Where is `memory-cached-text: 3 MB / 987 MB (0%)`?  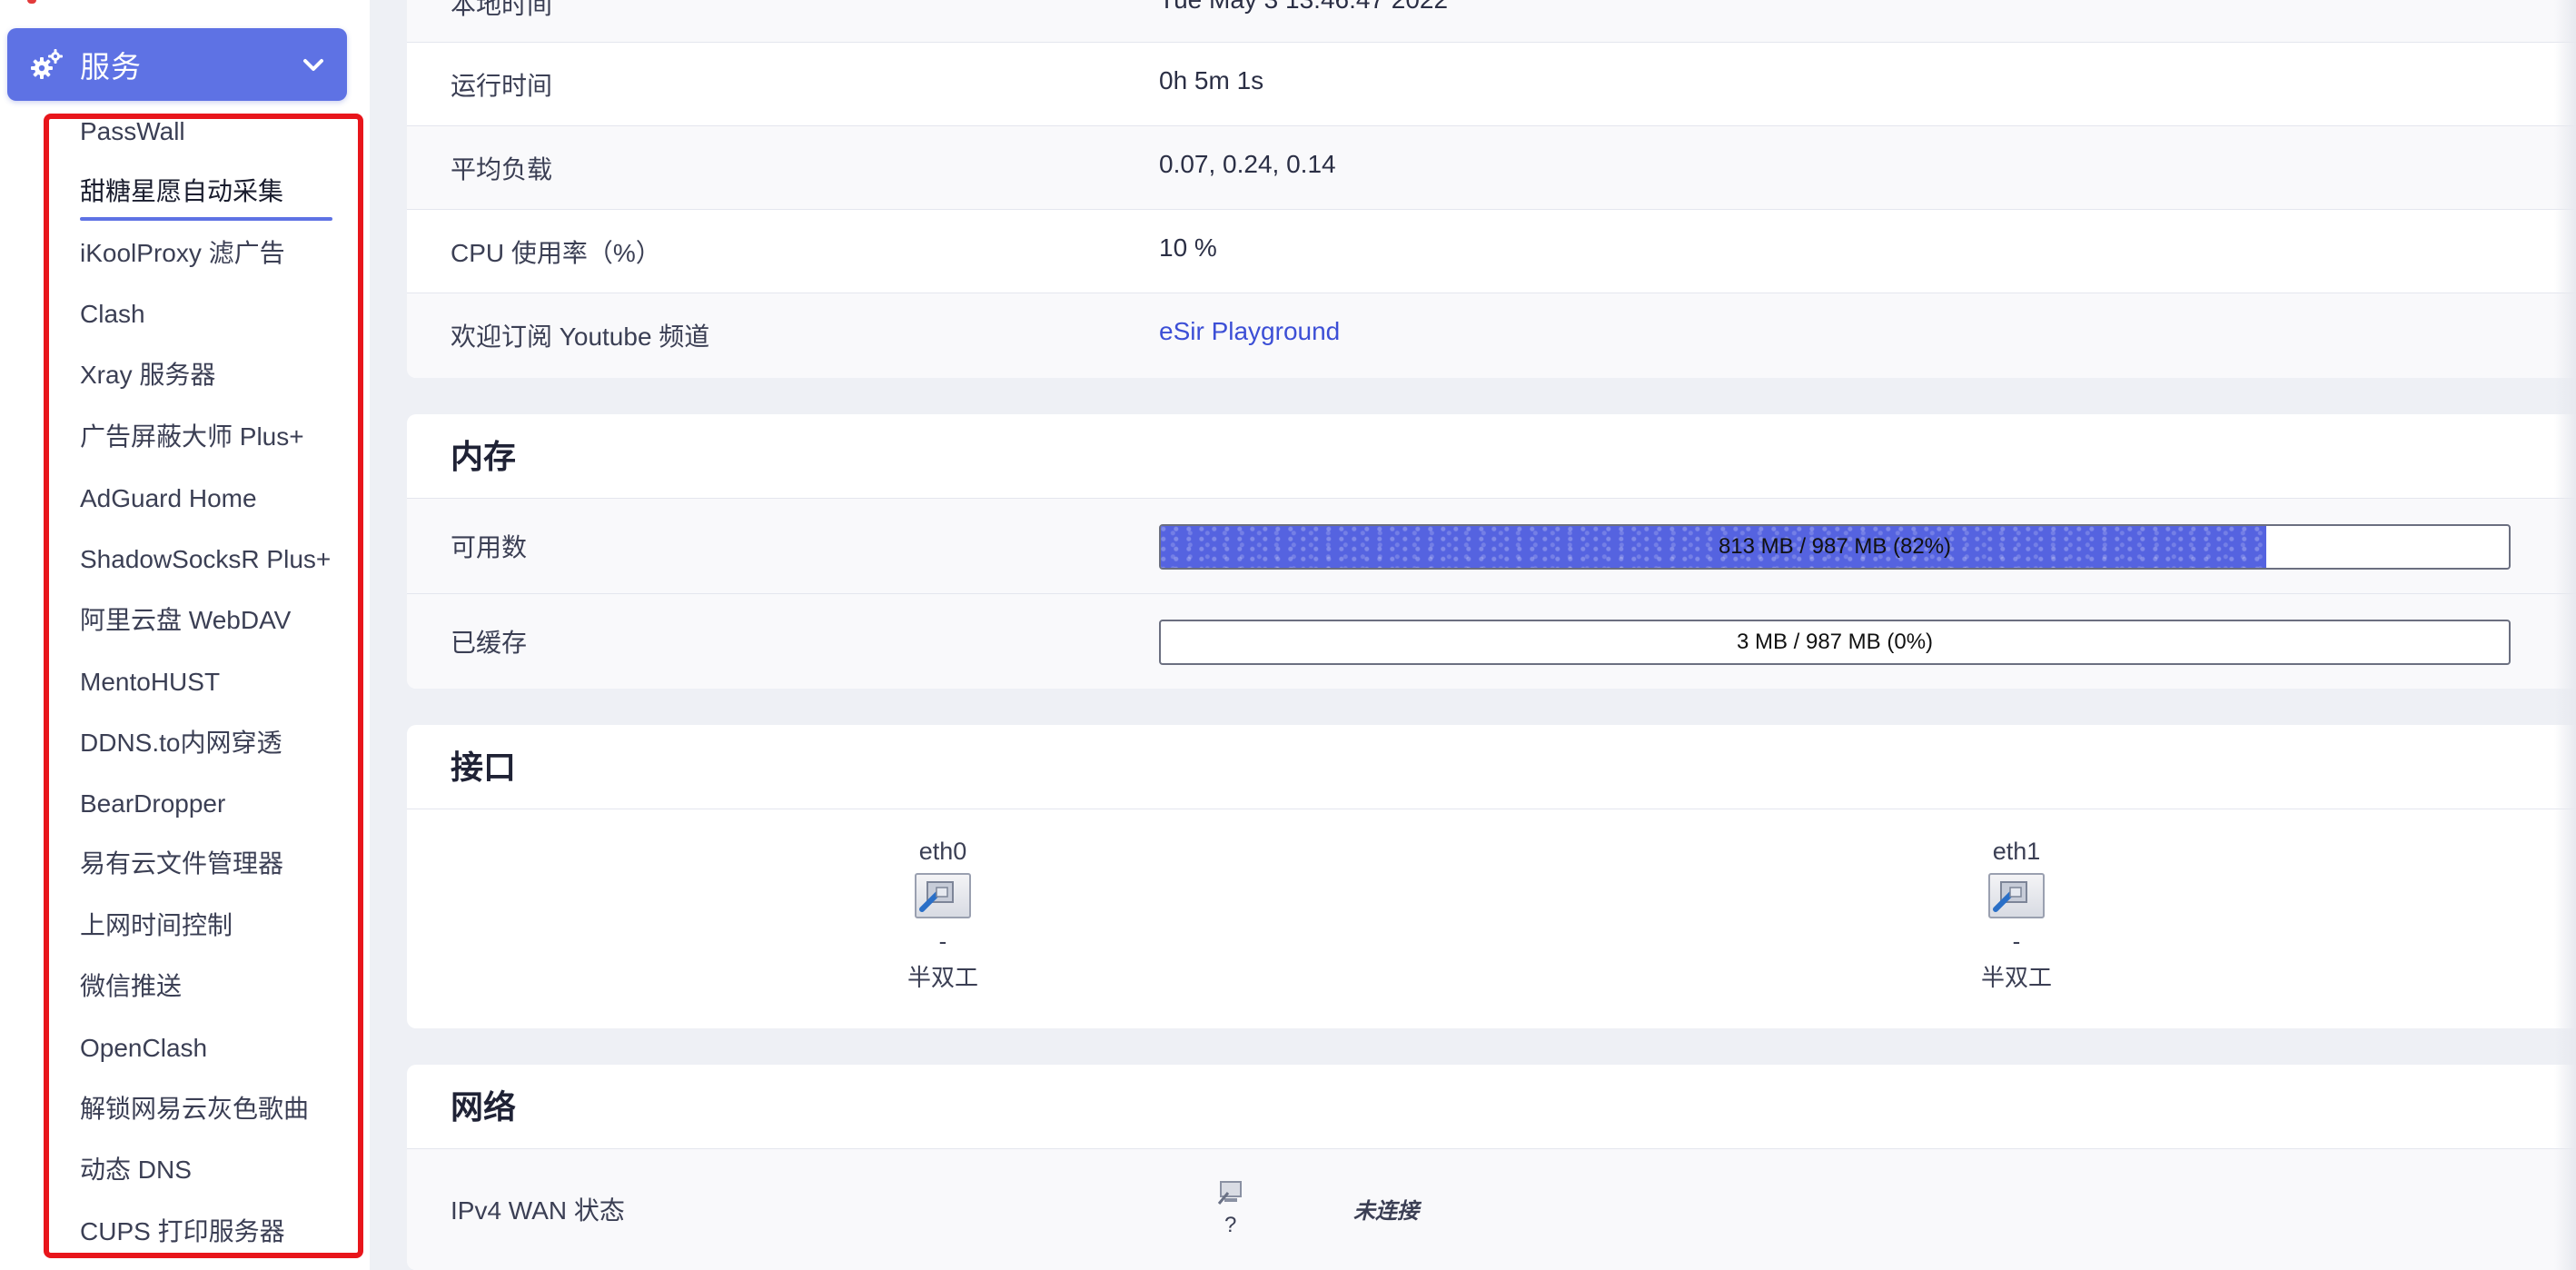
memory-cached-text: 3 MB / 987 MB (0%) is located at coordinates (1835, 642).